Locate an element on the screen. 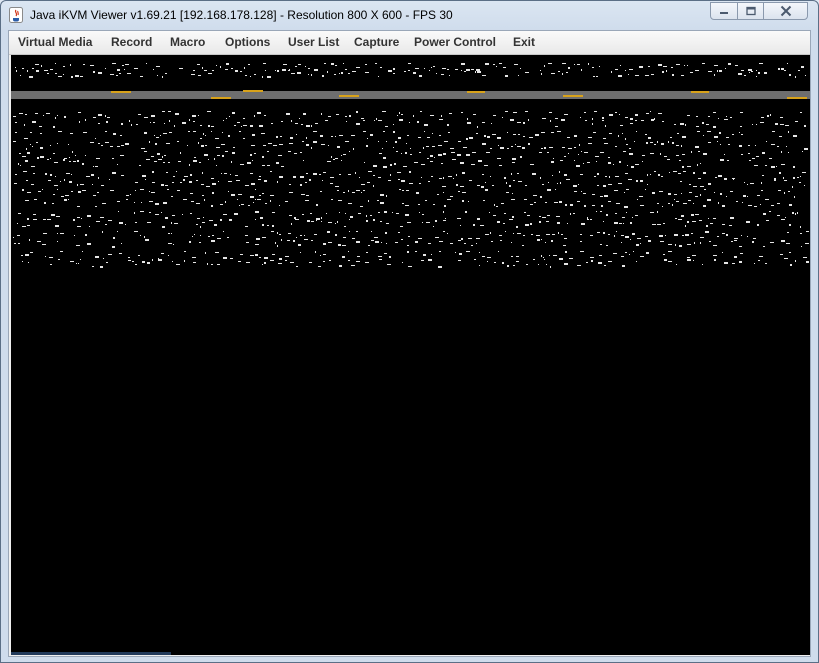 This screenshot has height=663, width=819. maximize-button is located at coordinates (750, 11).